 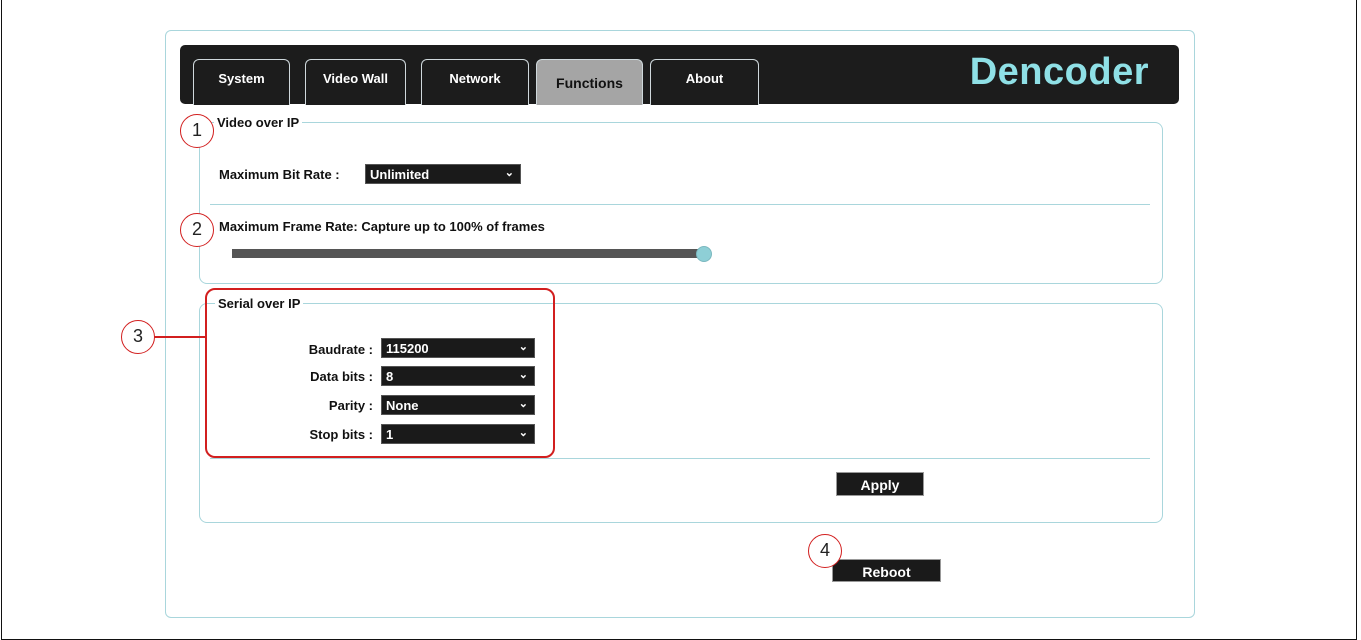 What do you see at coordinates (258, 122) in the screenshot?
I see `video-over-ip-legend: Video over IP` at bounding box center [258, 122].